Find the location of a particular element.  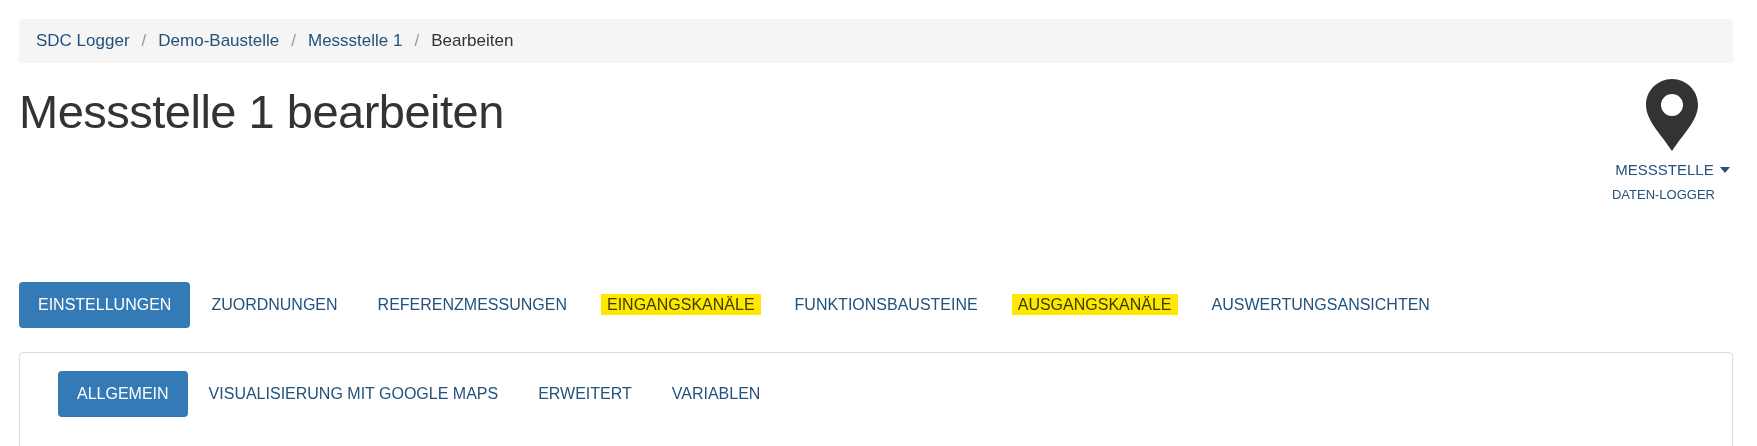

breadcrumb-current: Bearbeiten is located at coordinates (472, 41).